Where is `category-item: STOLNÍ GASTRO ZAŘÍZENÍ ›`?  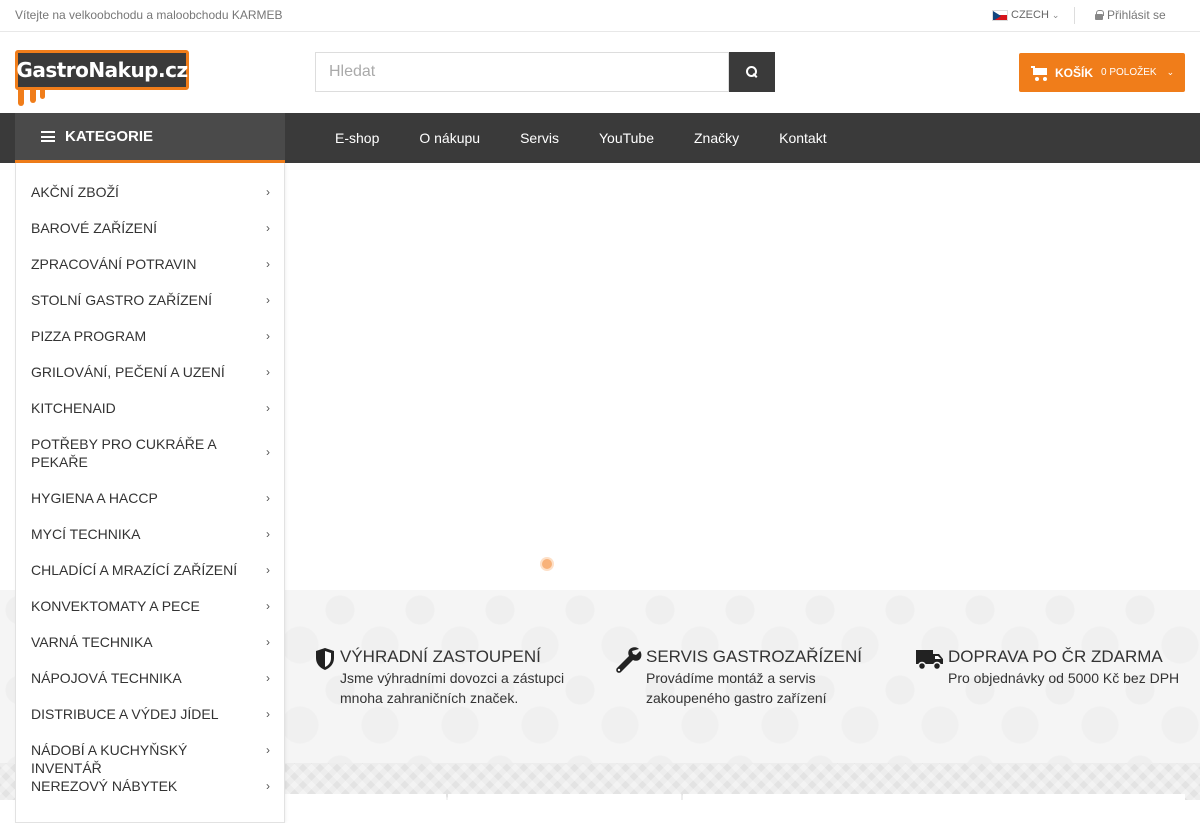
category-item: STOLNÍ GASTRO ZAŘÍZENÍ › is located at coordinates (150, 300).